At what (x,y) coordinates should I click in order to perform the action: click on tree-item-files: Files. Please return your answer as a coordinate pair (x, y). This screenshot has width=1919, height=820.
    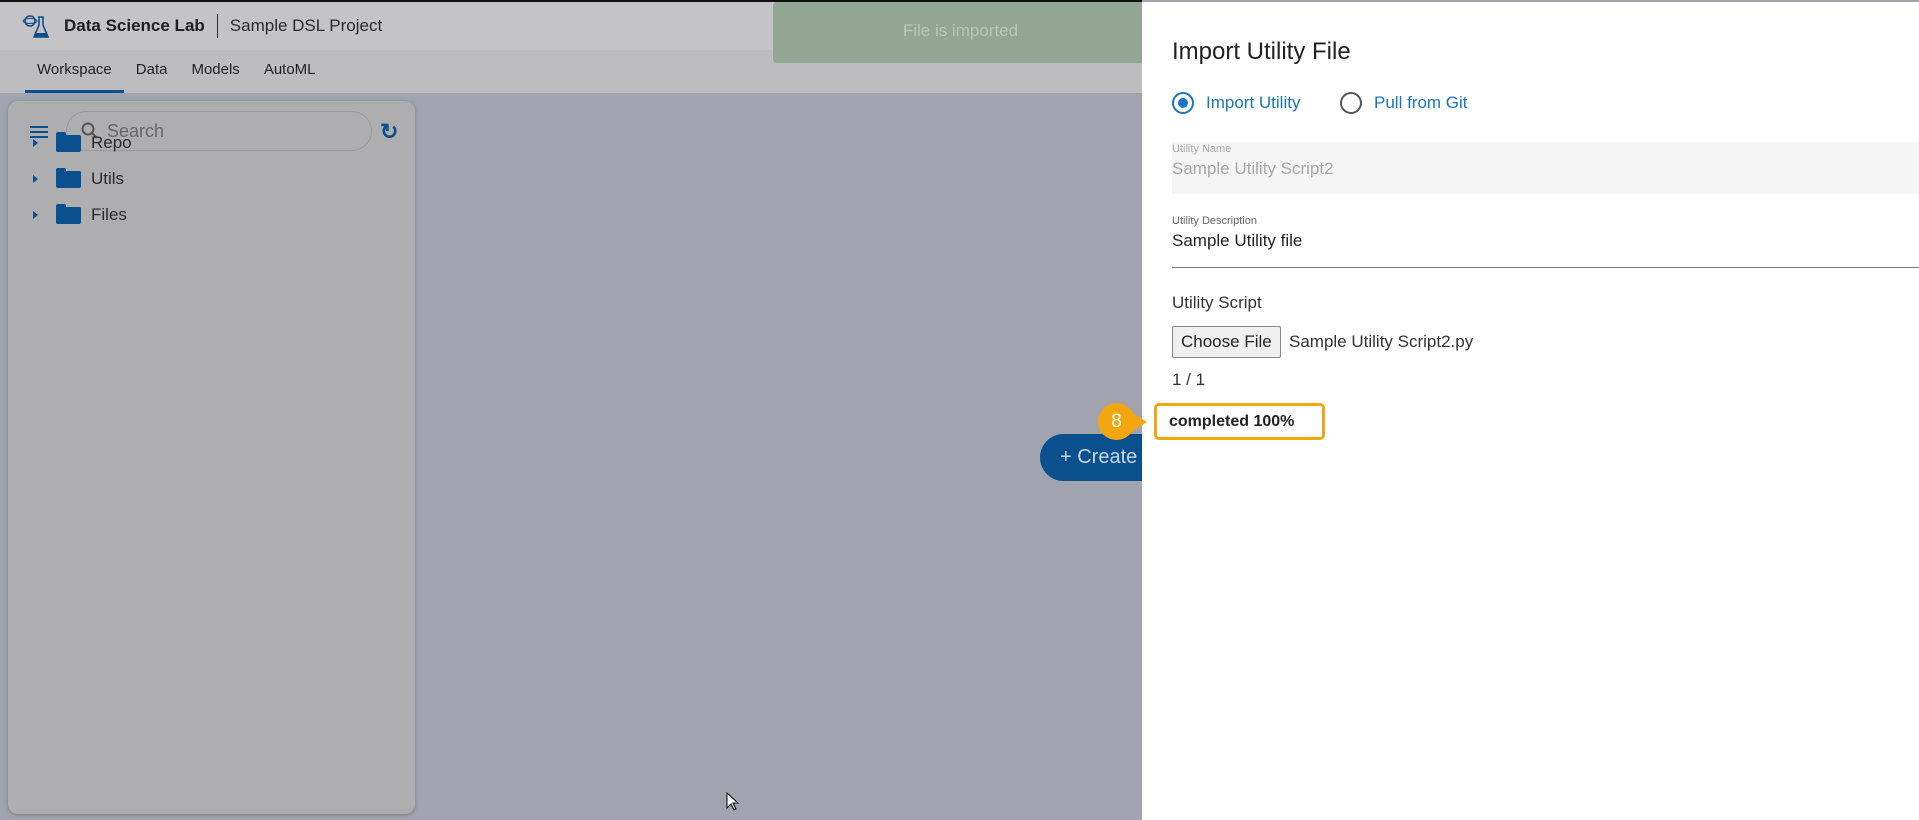
    Looking at the image, I should click on (80, 214).